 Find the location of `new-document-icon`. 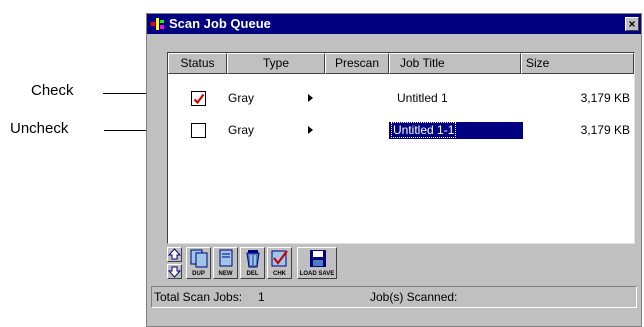

new-document-icon is located at coordinates (226, 258).